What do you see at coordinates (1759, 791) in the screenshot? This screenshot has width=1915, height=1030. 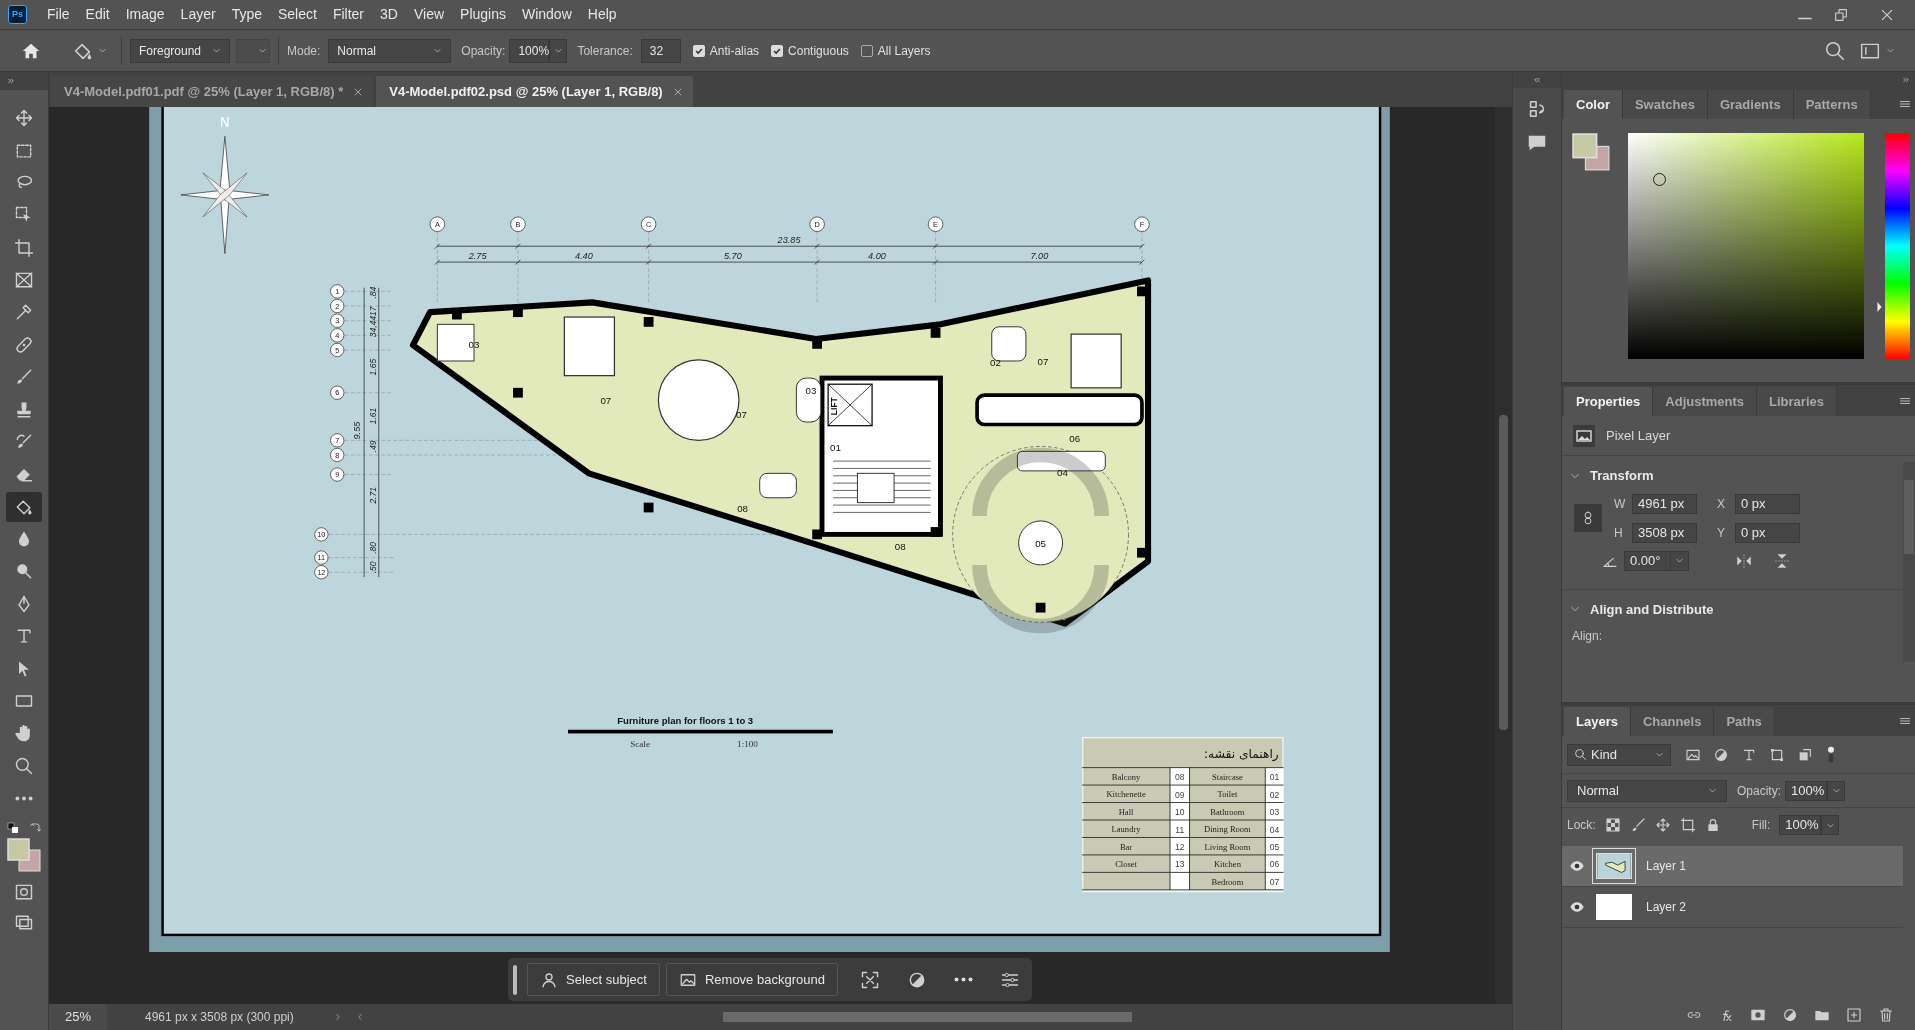 I see `opacity-label: Opacity:` at bounding box center [1759, 791].